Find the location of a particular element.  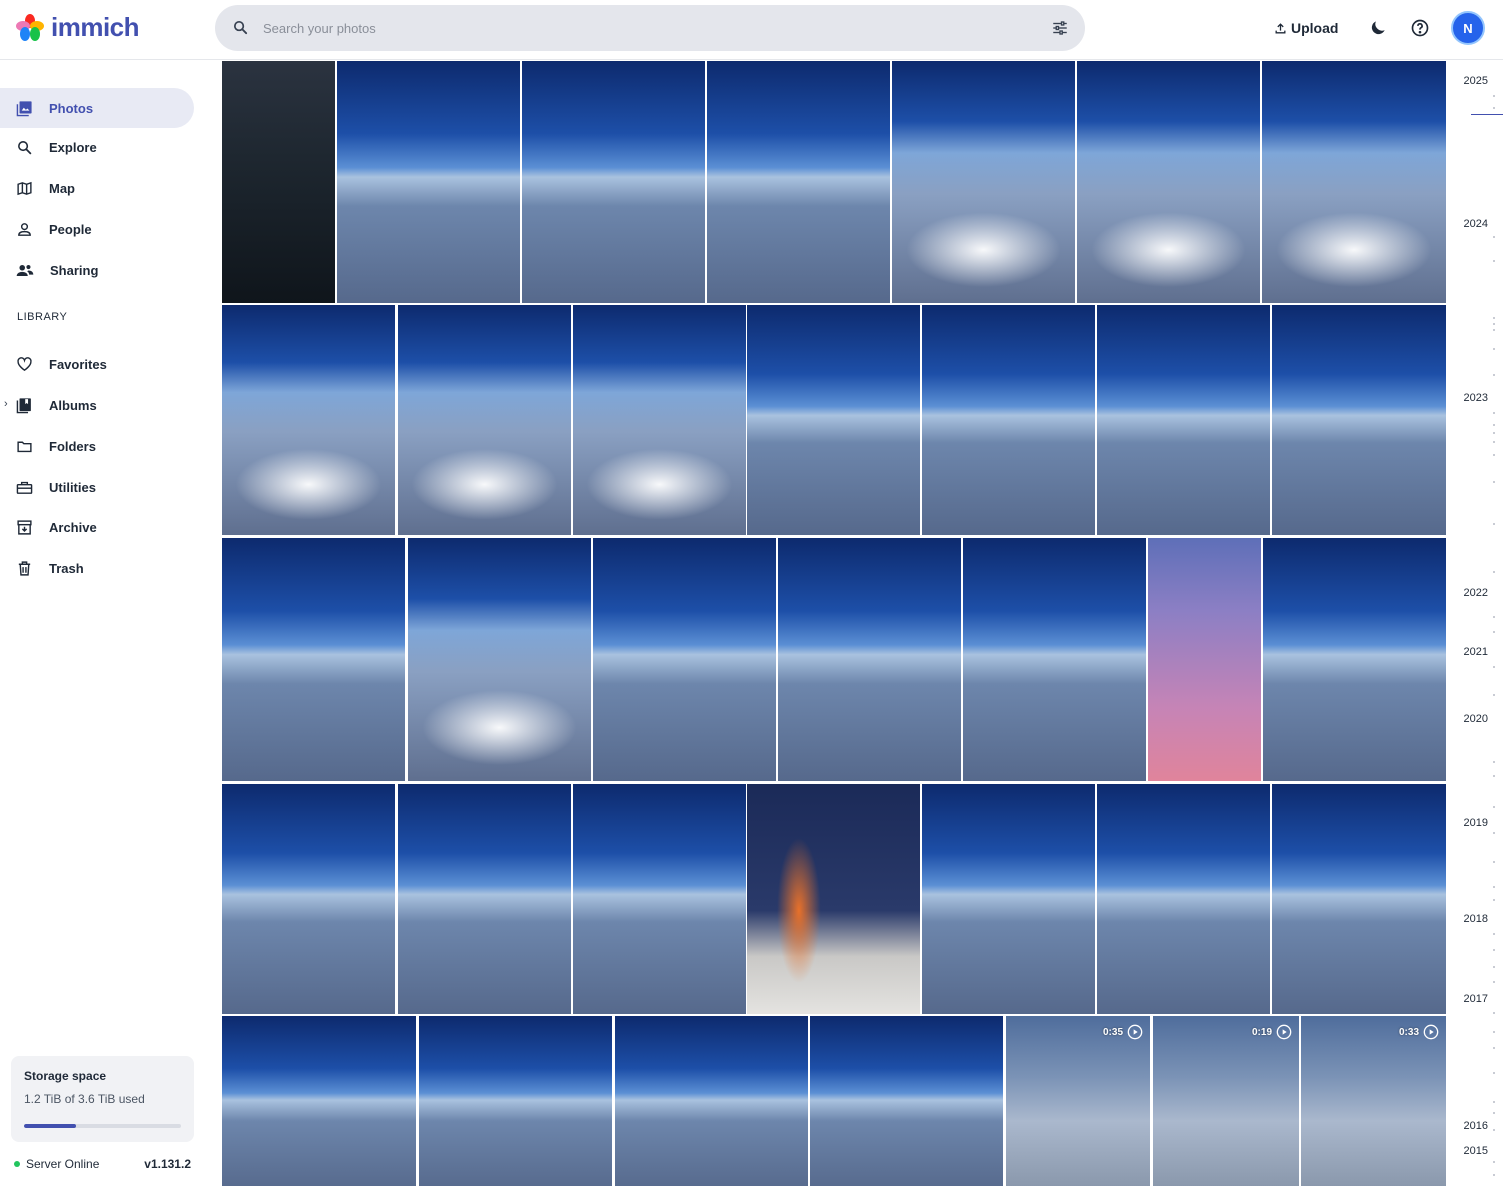

server-version: v1.131.2 is located at coordinates (167, 1164).